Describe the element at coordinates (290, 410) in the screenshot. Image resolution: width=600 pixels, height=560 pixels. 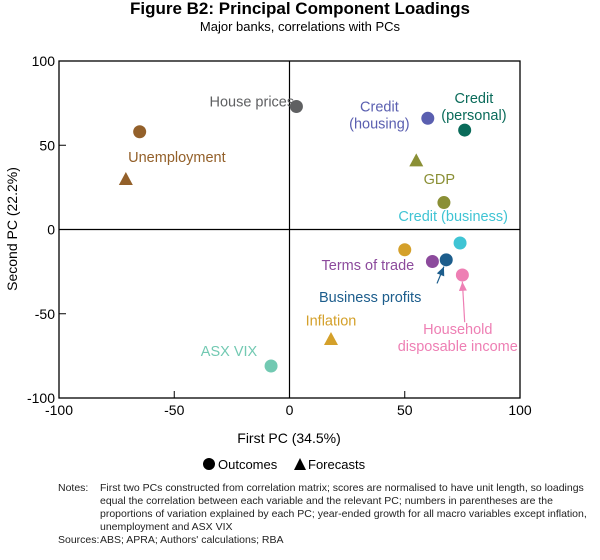
I see `x-tick-label: 0` at that location.